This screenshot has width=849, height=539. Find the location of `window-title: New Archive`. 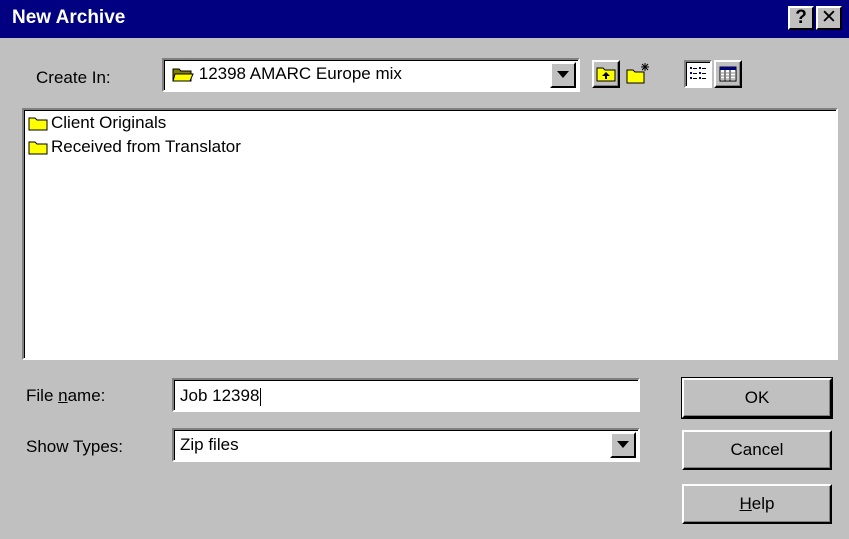

window-title: New Archive is located at coordinates (69, 17).